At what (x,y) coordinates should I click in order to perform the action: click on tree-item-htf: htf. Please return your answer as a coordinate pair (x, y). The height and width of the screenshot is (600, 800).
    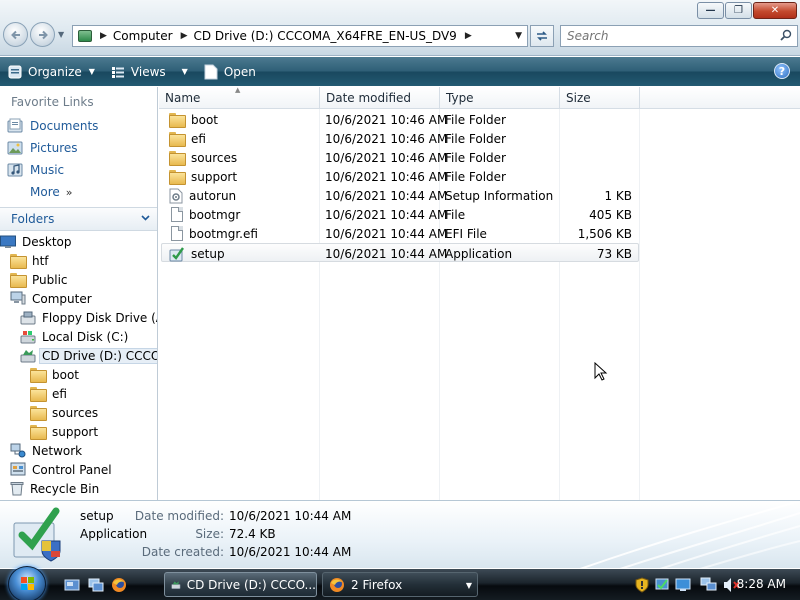
    Looking at the image, I should click on (78, 260).